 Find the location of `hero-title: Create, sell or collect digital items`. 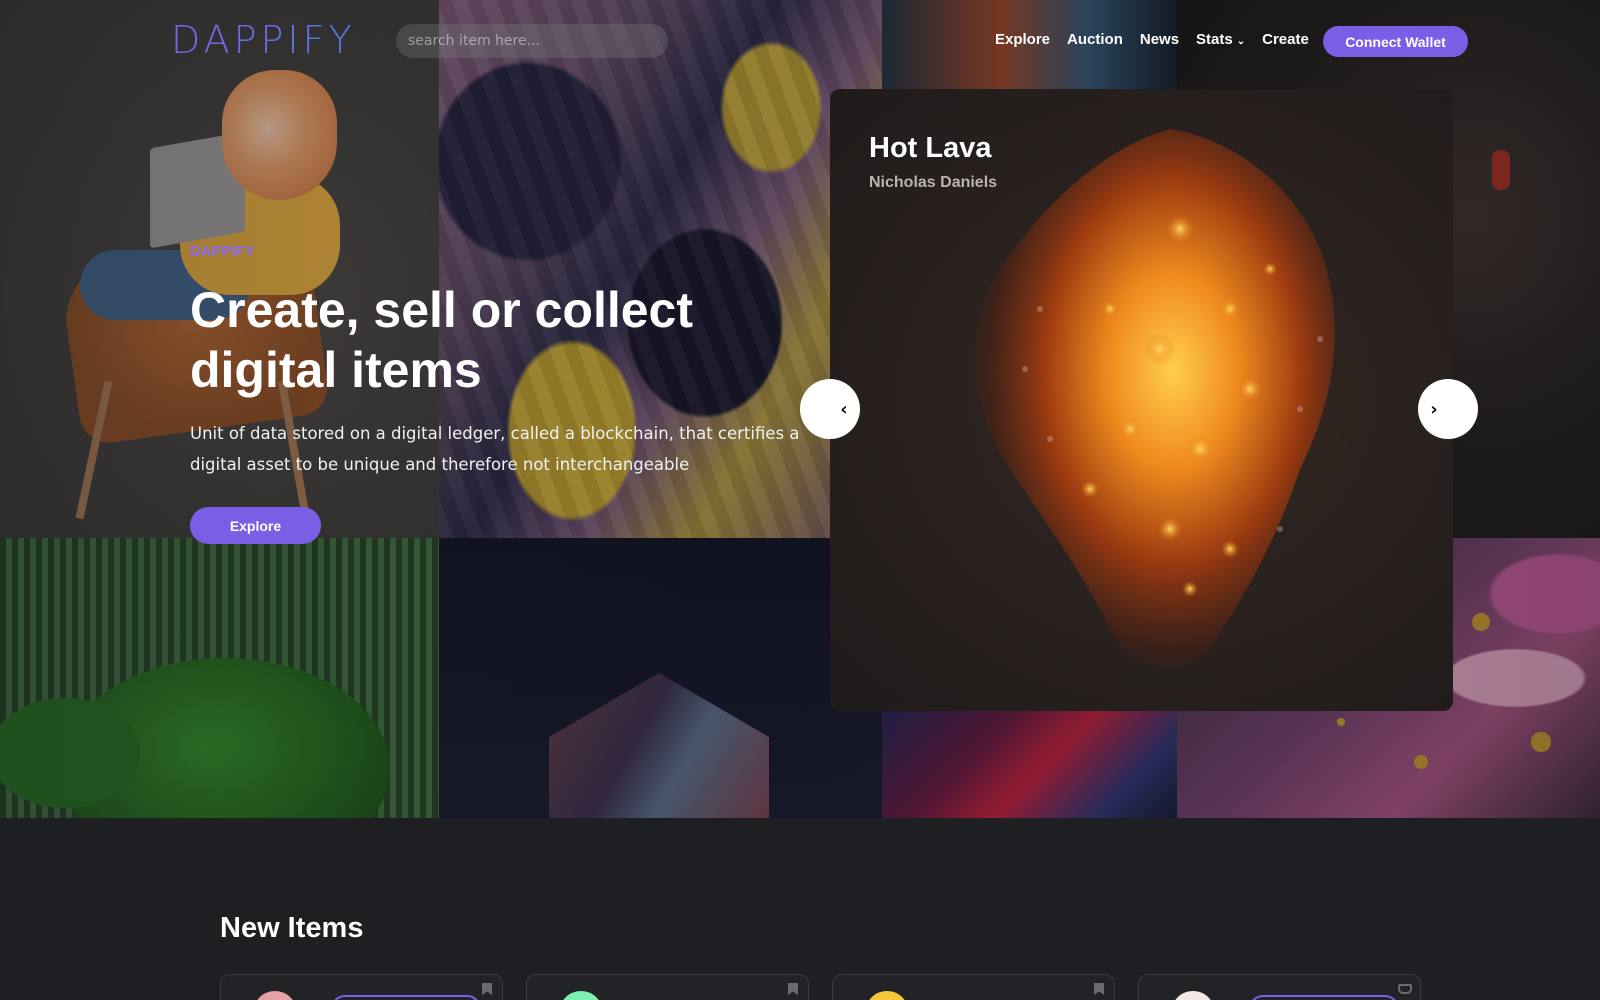

hero-title: Create, sell or collect digital items is located at coordinates (442, 340).